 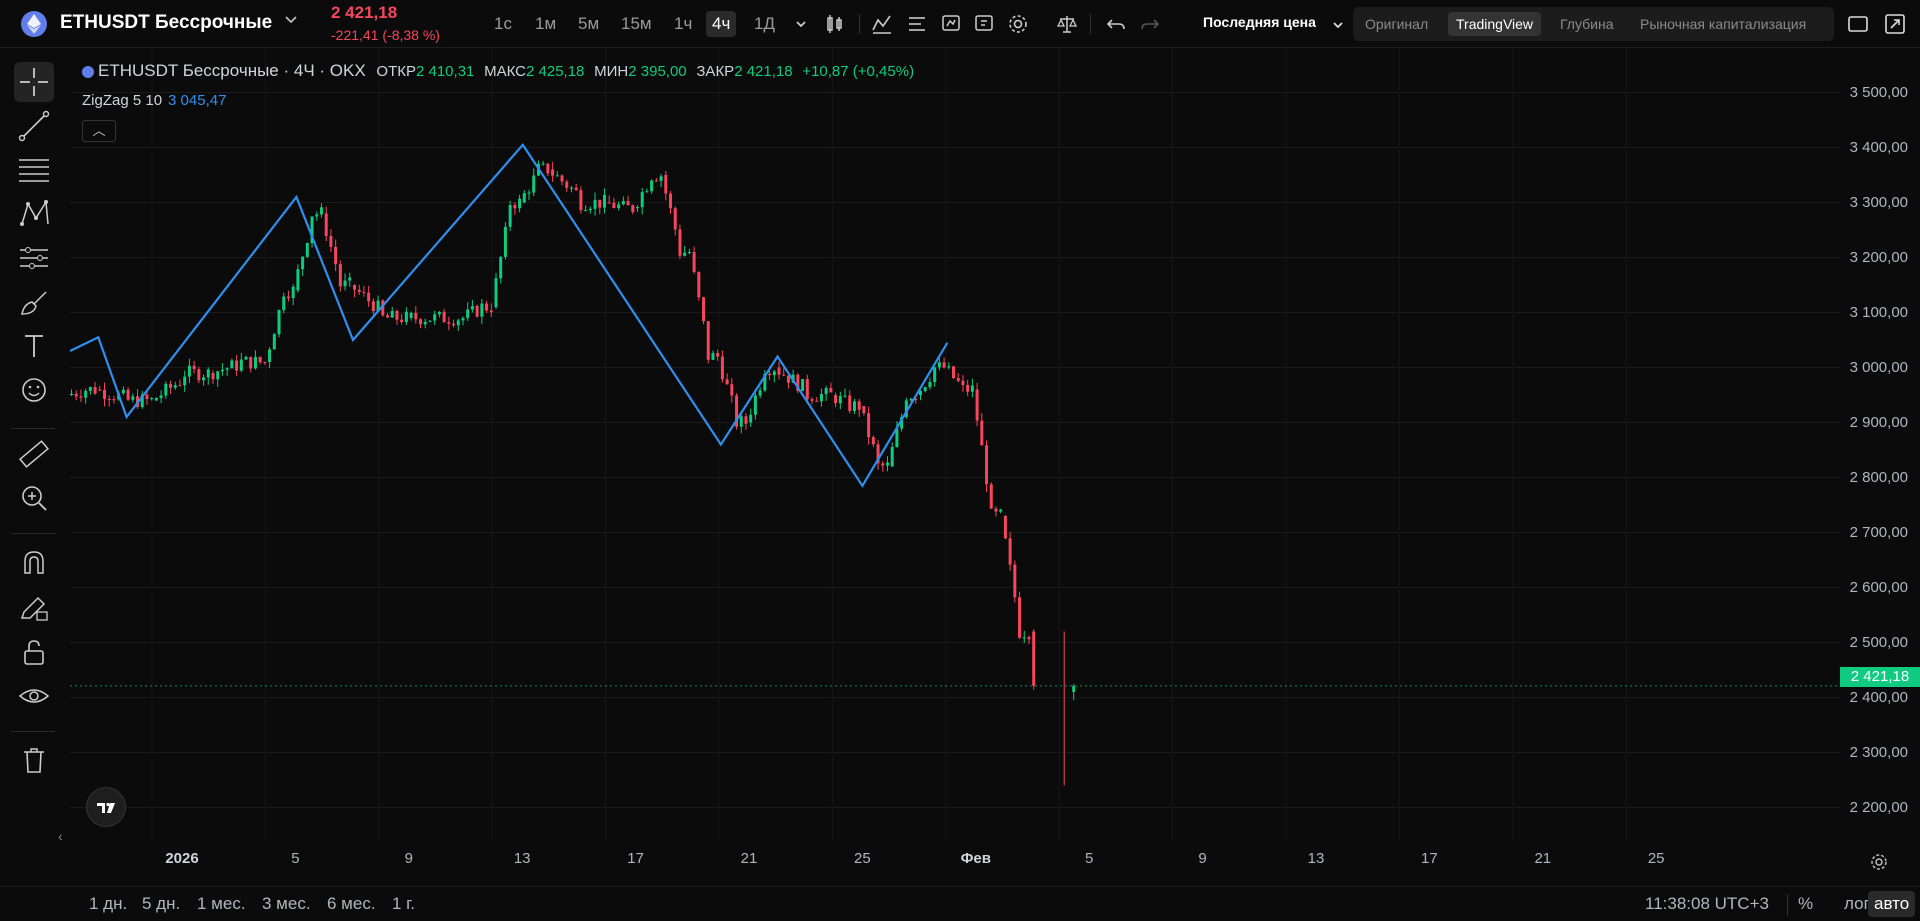 I want to click on toolbar-divider, so click(x=859, y=24).